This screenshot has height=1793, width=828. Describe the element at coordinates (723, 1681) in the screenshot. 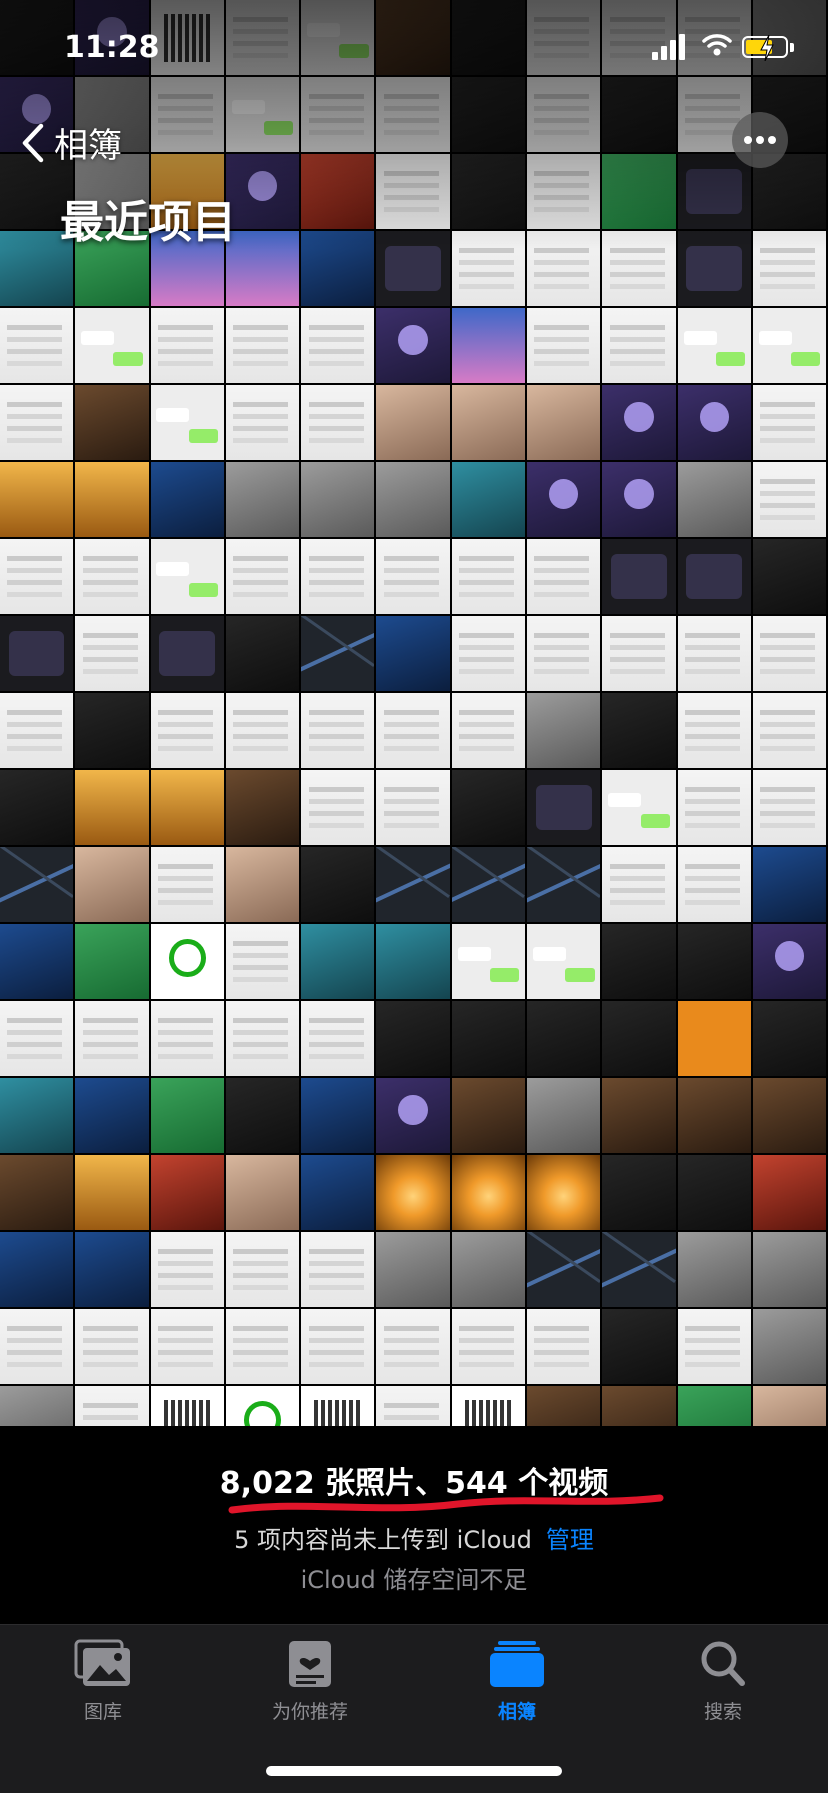

I see `tab-search: 搜索` at that location.